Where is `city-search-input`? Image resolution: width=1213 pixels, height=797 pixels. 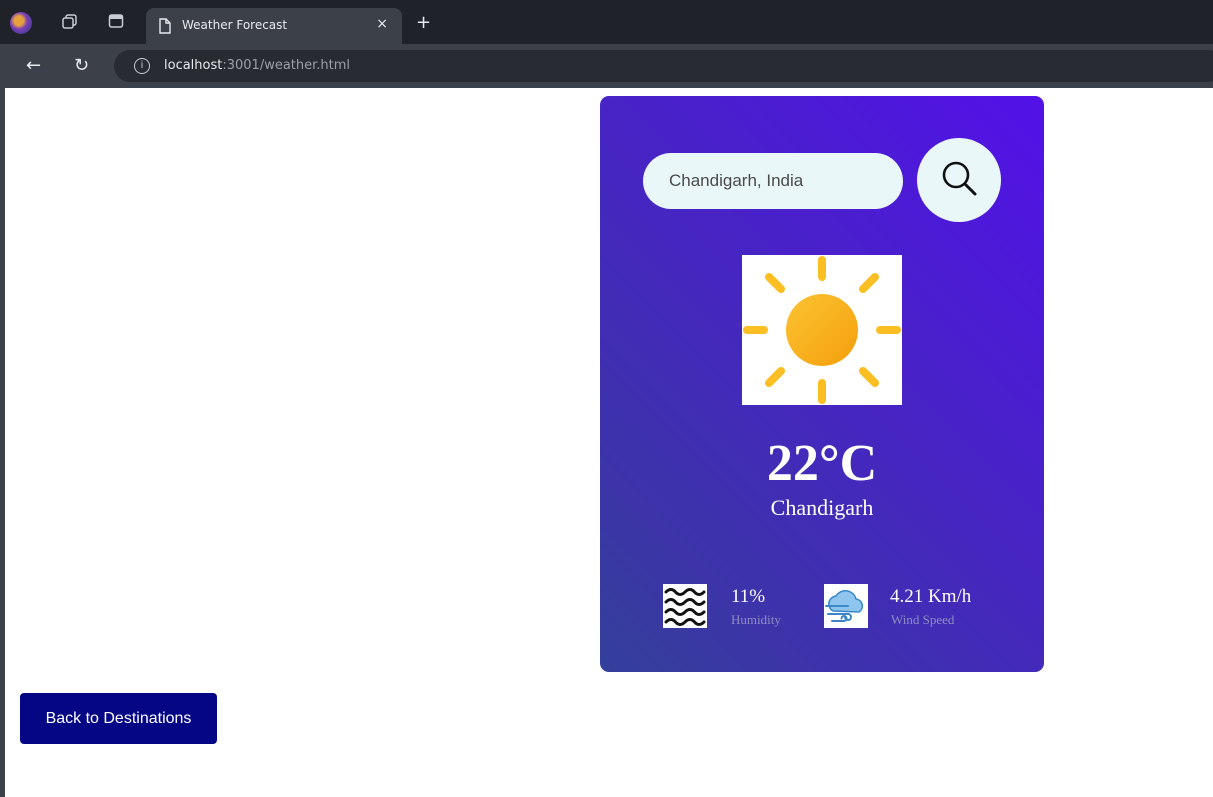
city-search-input is located at coordinates (773, 181).